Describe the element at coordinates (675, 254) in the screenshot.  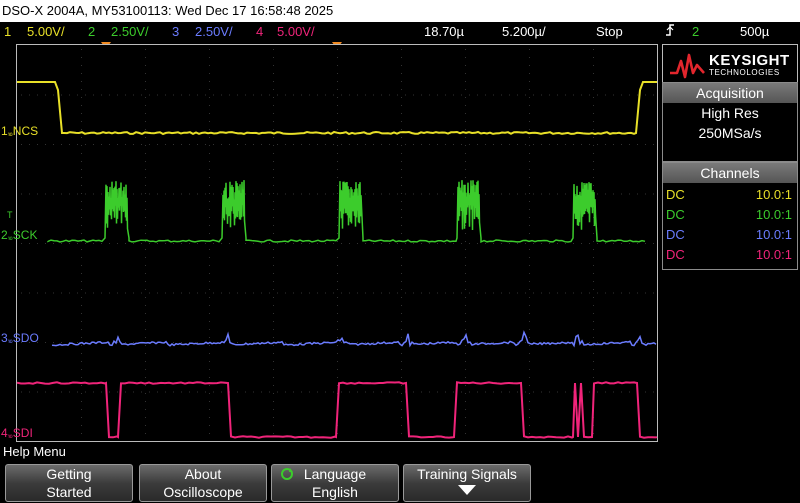
I see `ch4-coupling: DC` at that location.